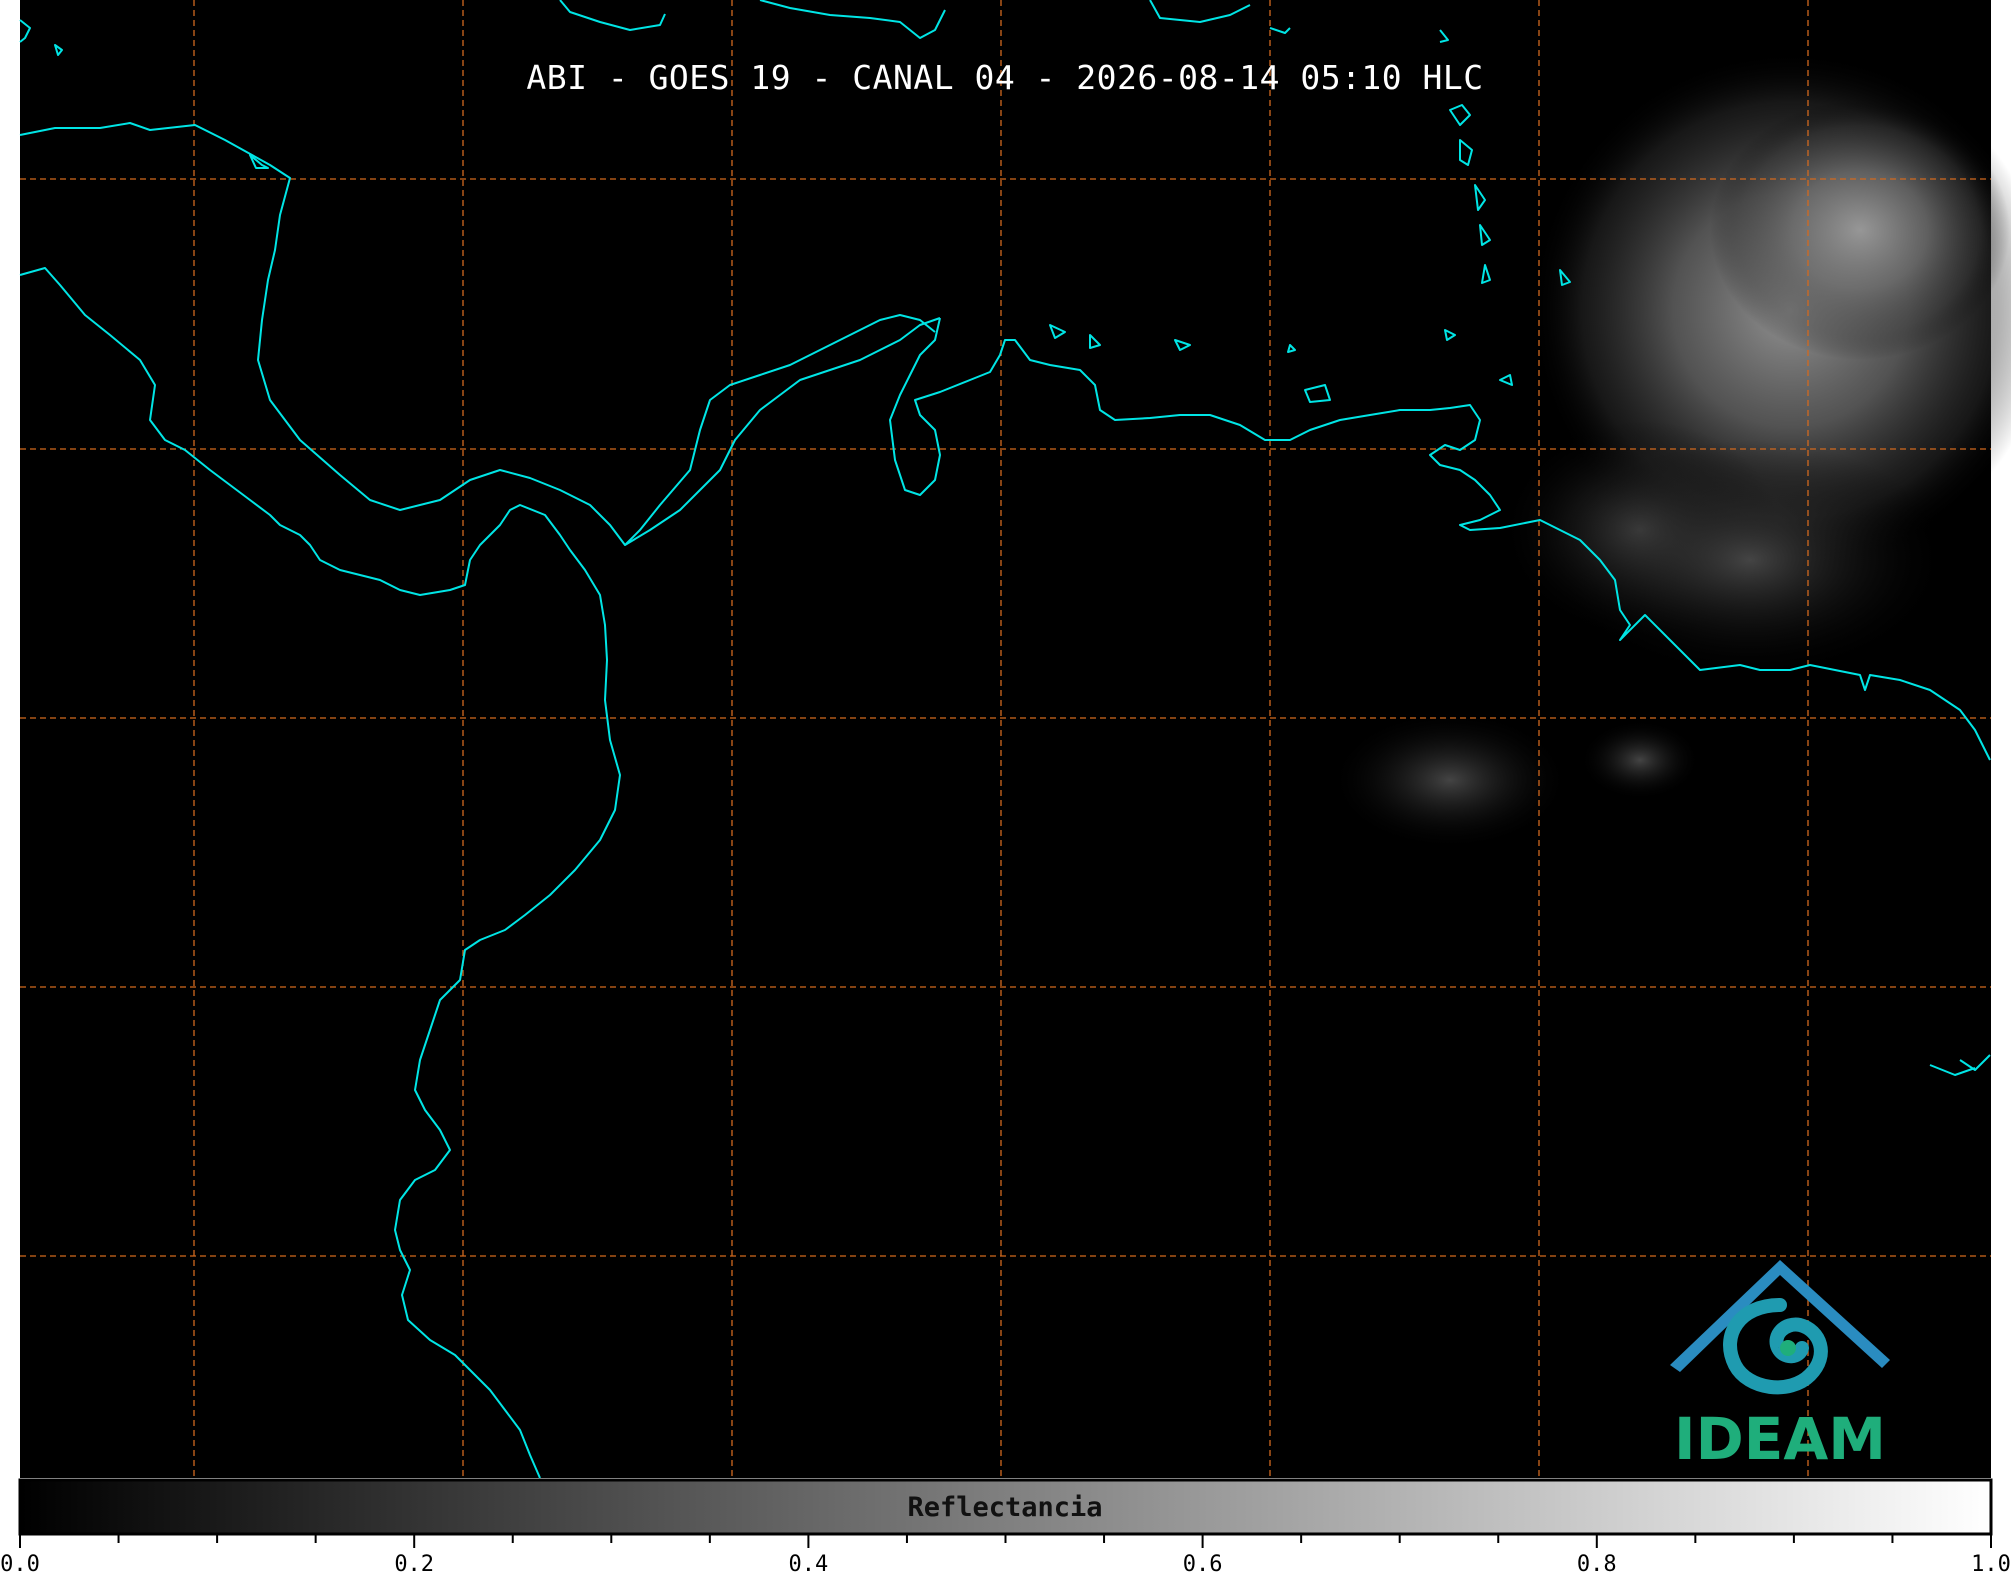 The height and width of the screenshot is (1577, 2011). Describe the element at coordinates (1202, 1564) in the screenshot. I see `colorbar-tick-label: 0.6` at that location.